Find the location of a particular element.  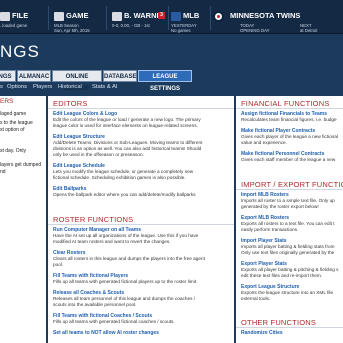

twins-logo-icon is located at coordinates (218, 16).